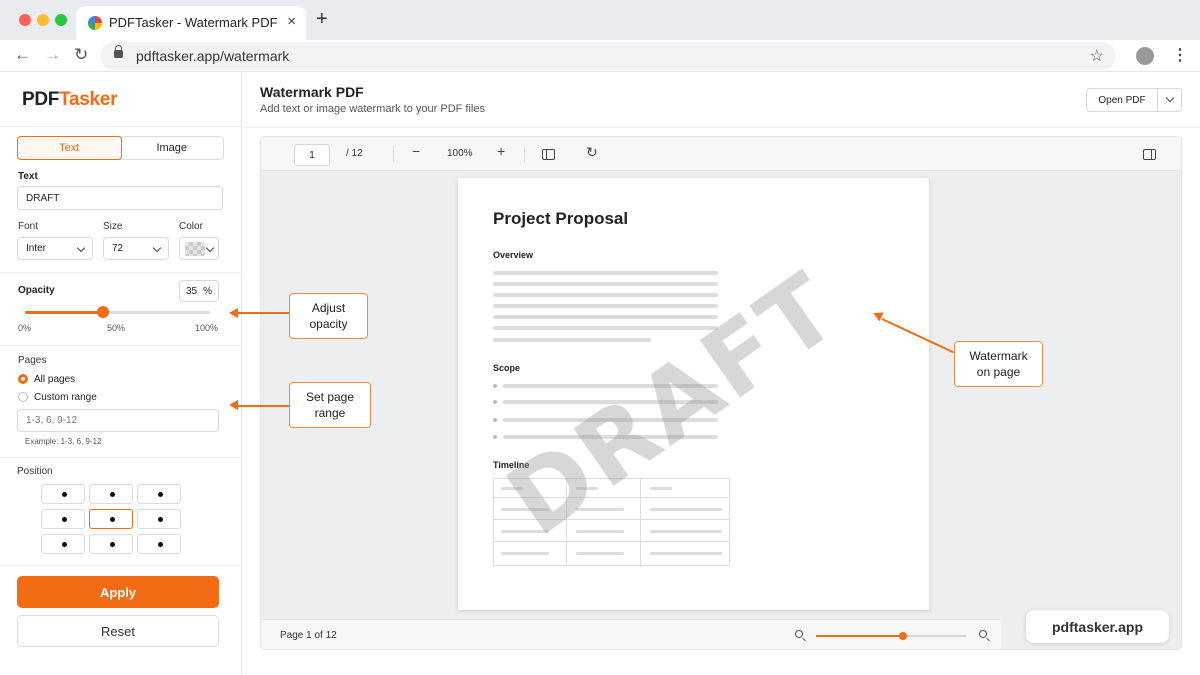 Image resolution: width=1200 pixels, height=675 pixels. What do you see at coordinates (330, 405) in the screenshot?
I see `callout-set-page-range: Set page range` at bounding box center [330, 405].